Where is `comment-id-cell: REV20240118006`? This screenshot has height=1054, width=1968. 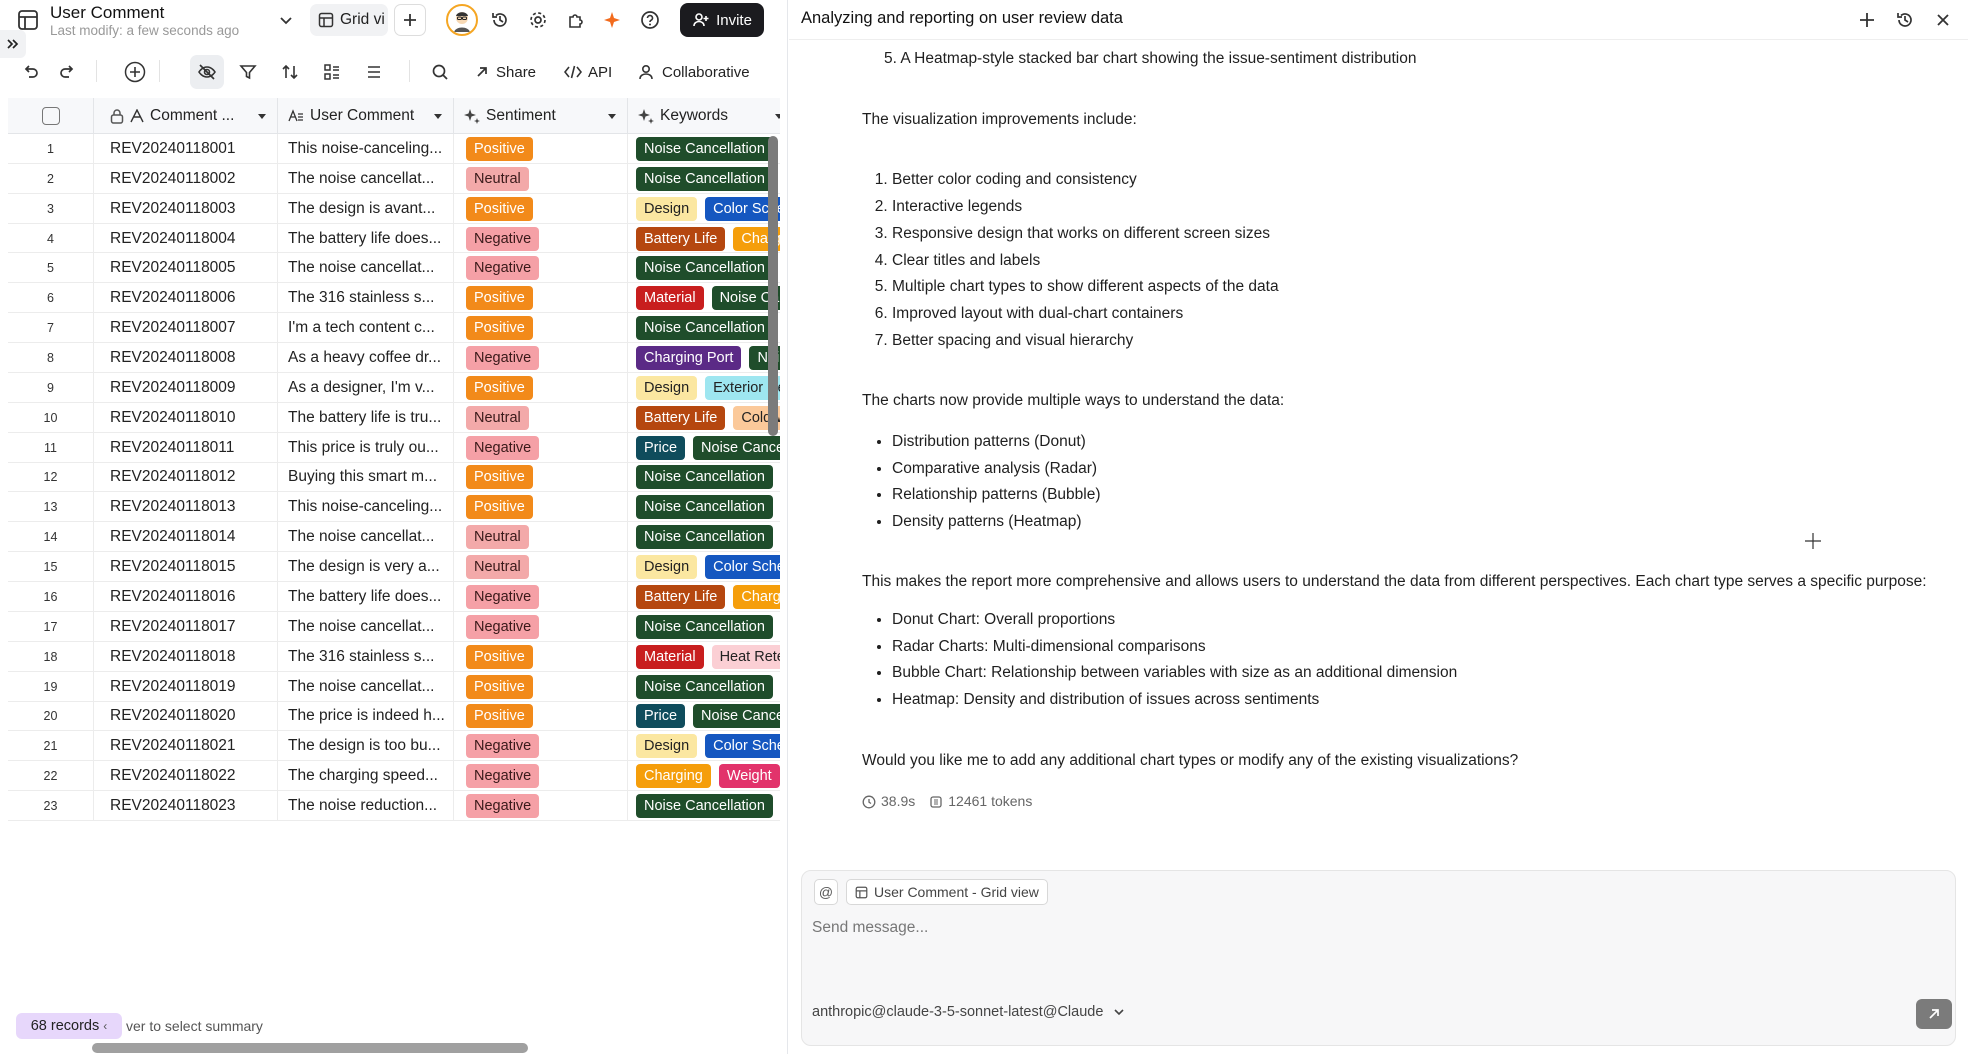
comment-id-cell: REV20240118006 is located at coordinates (186, 298).